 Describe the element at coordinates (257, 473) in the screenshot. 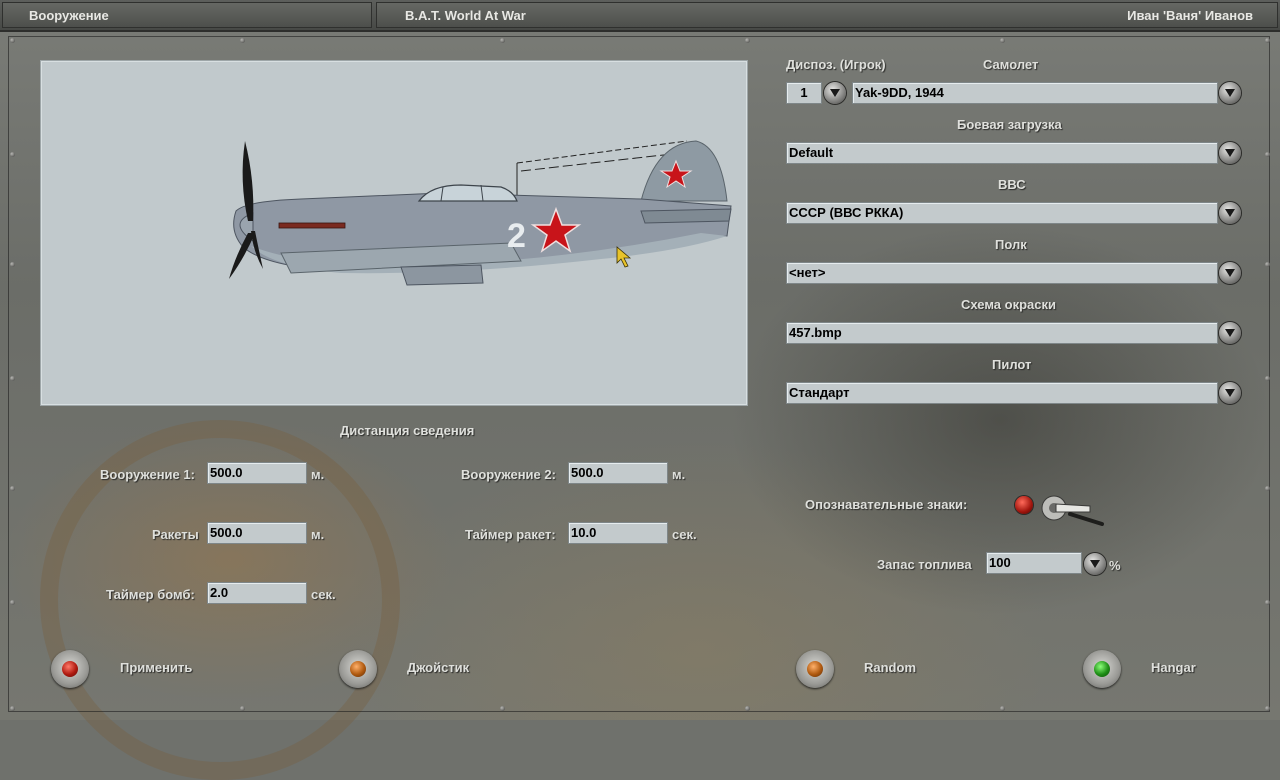

I see `weapon1-distance-field: 500.0` at that location.